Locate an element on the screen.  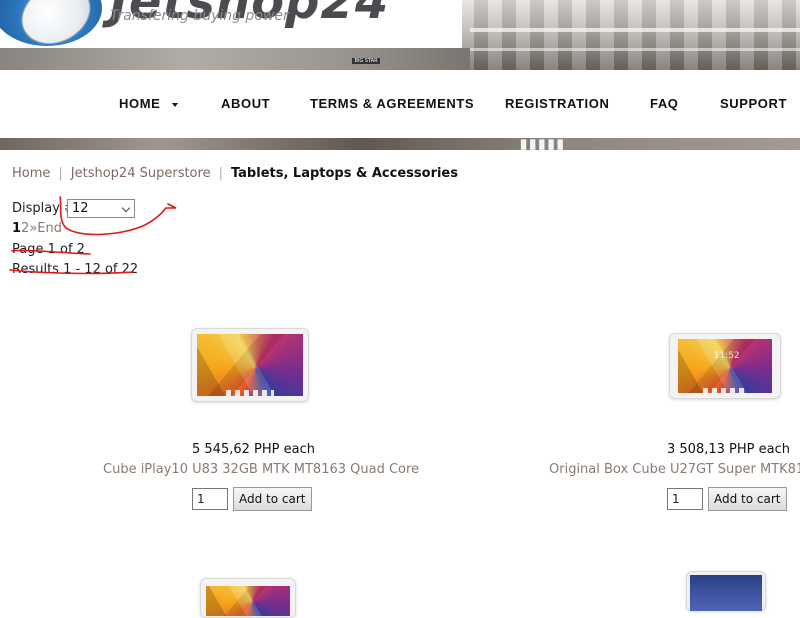
breadcrumb-home: Home is located at coordinates (31, 173).